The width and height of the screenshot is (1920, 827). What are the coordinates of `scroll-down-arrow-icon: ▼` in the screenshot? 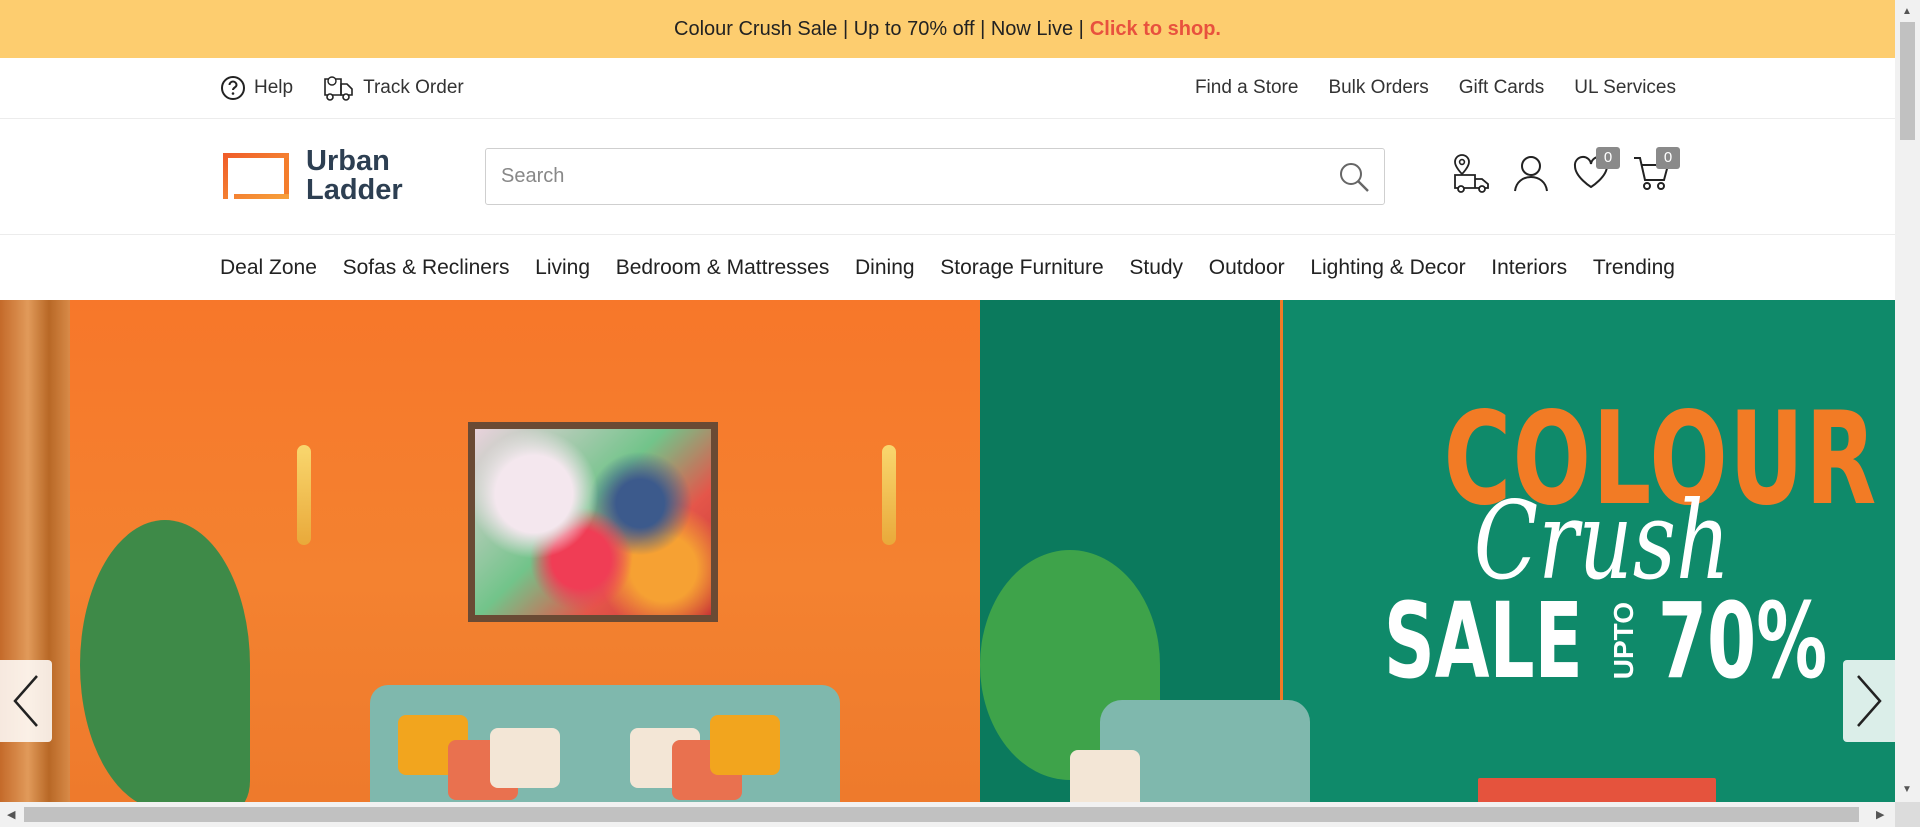 It's located at (1907, 789).